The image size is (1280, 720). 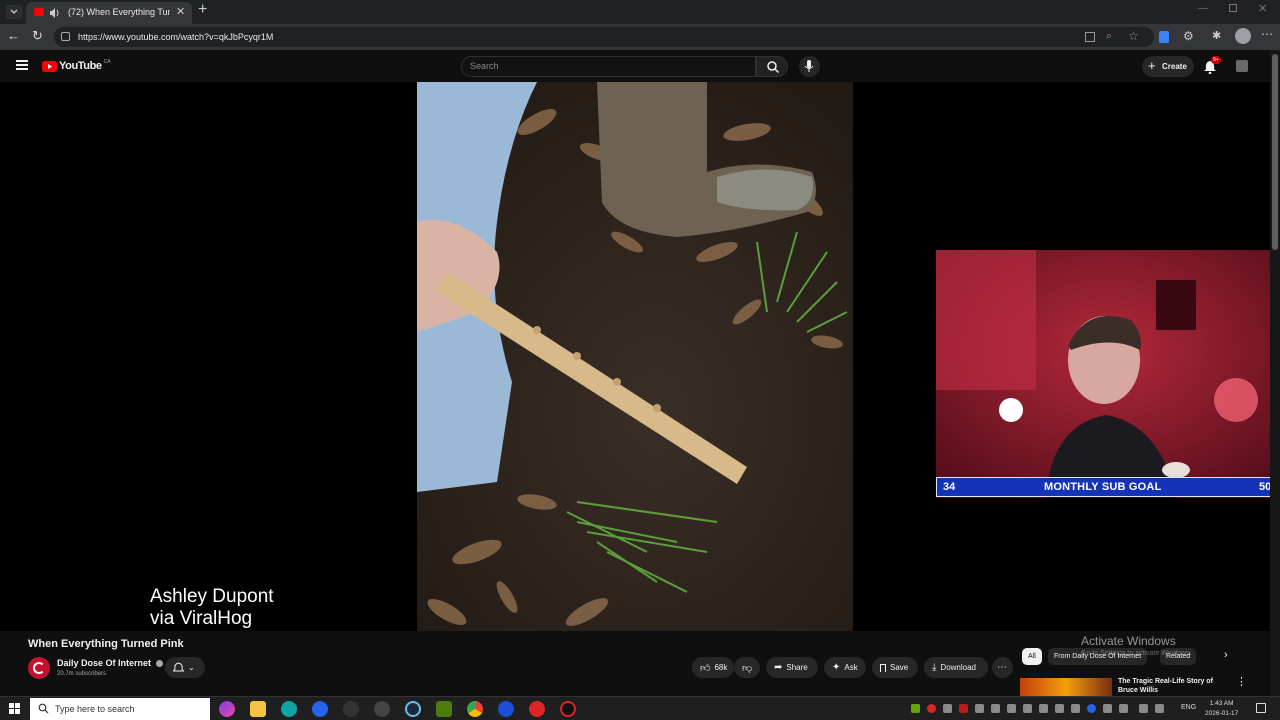 I want to click on channel-name-text: Daily Dose Of Internet, so click(x=104, y=663).